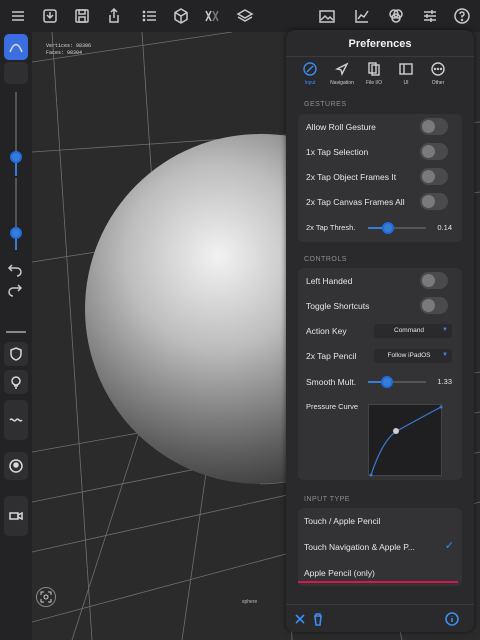 This screenshot has height=640, width=480. Describe the element at coordinates (430, 16) in the screenshot. I see `settings-sliders-icon` at that location.